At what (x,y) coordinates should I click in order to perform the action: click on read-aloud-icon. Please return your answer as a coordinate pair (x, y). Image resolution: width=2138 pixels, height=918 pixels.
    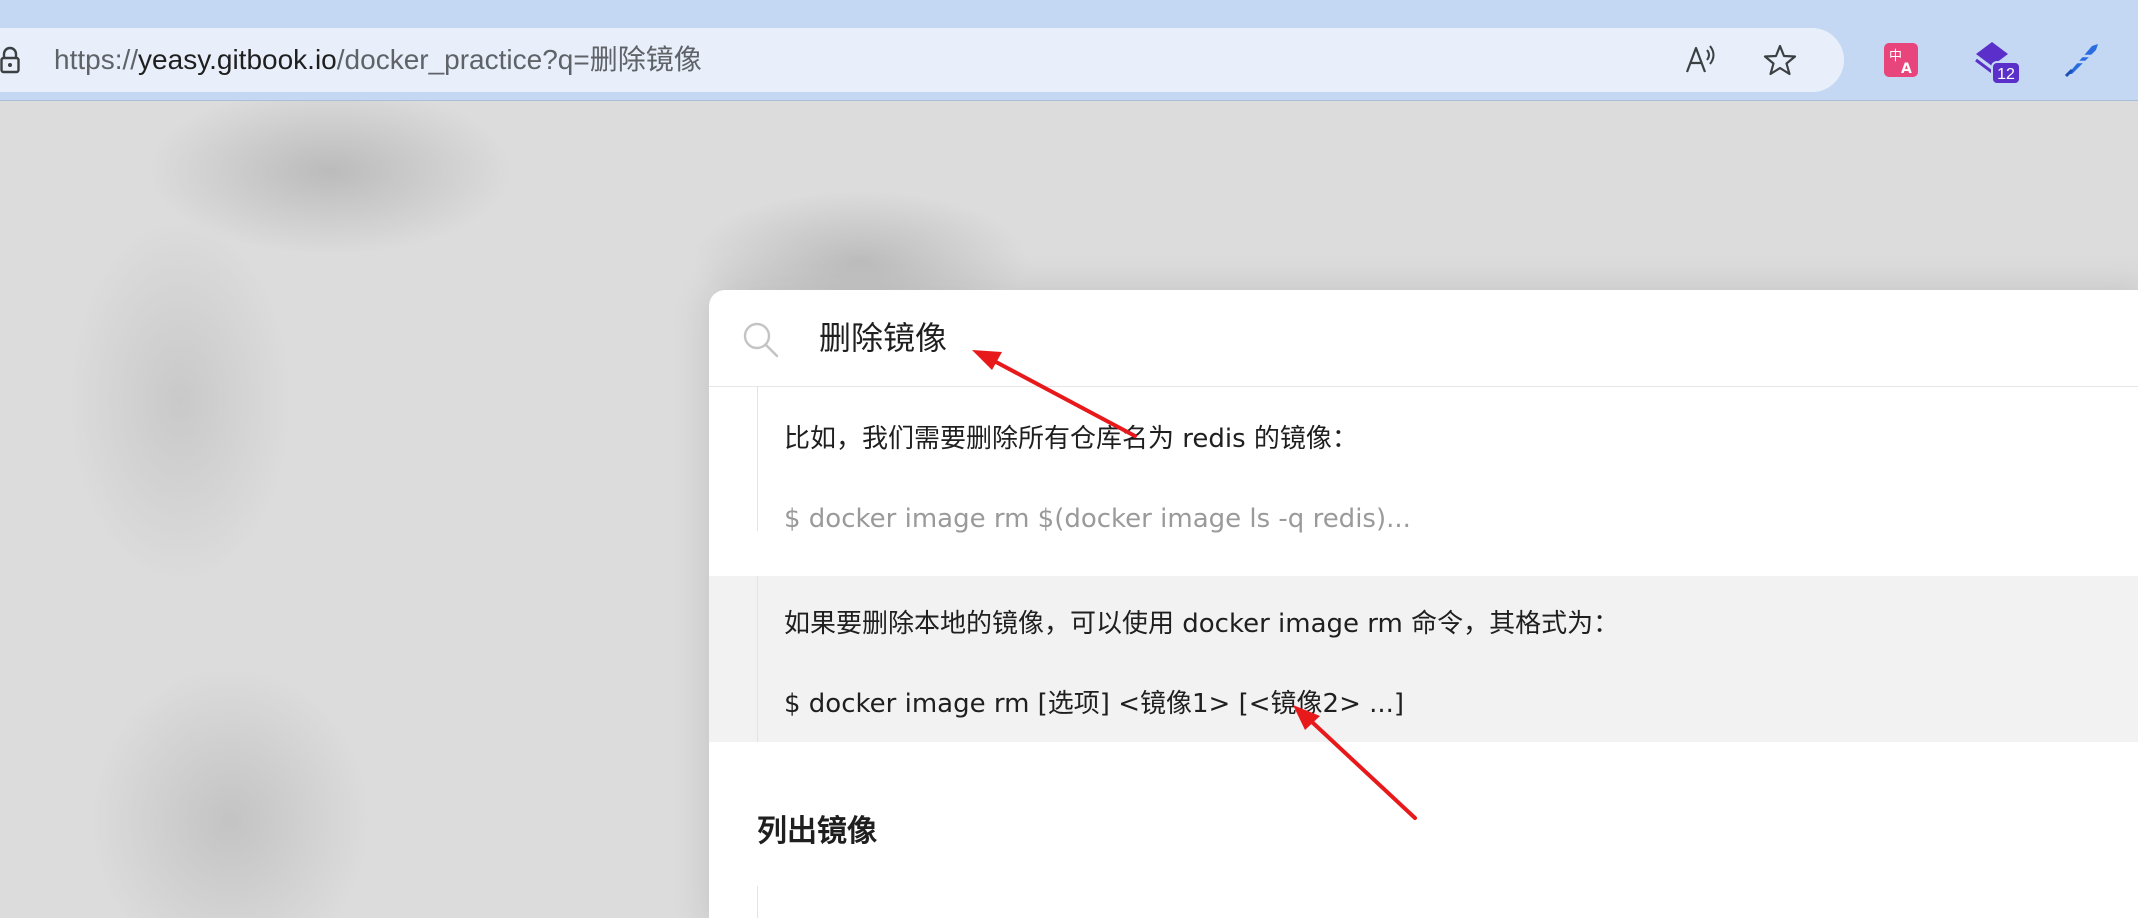
    Looking at the image, I should click on (1700, 60).